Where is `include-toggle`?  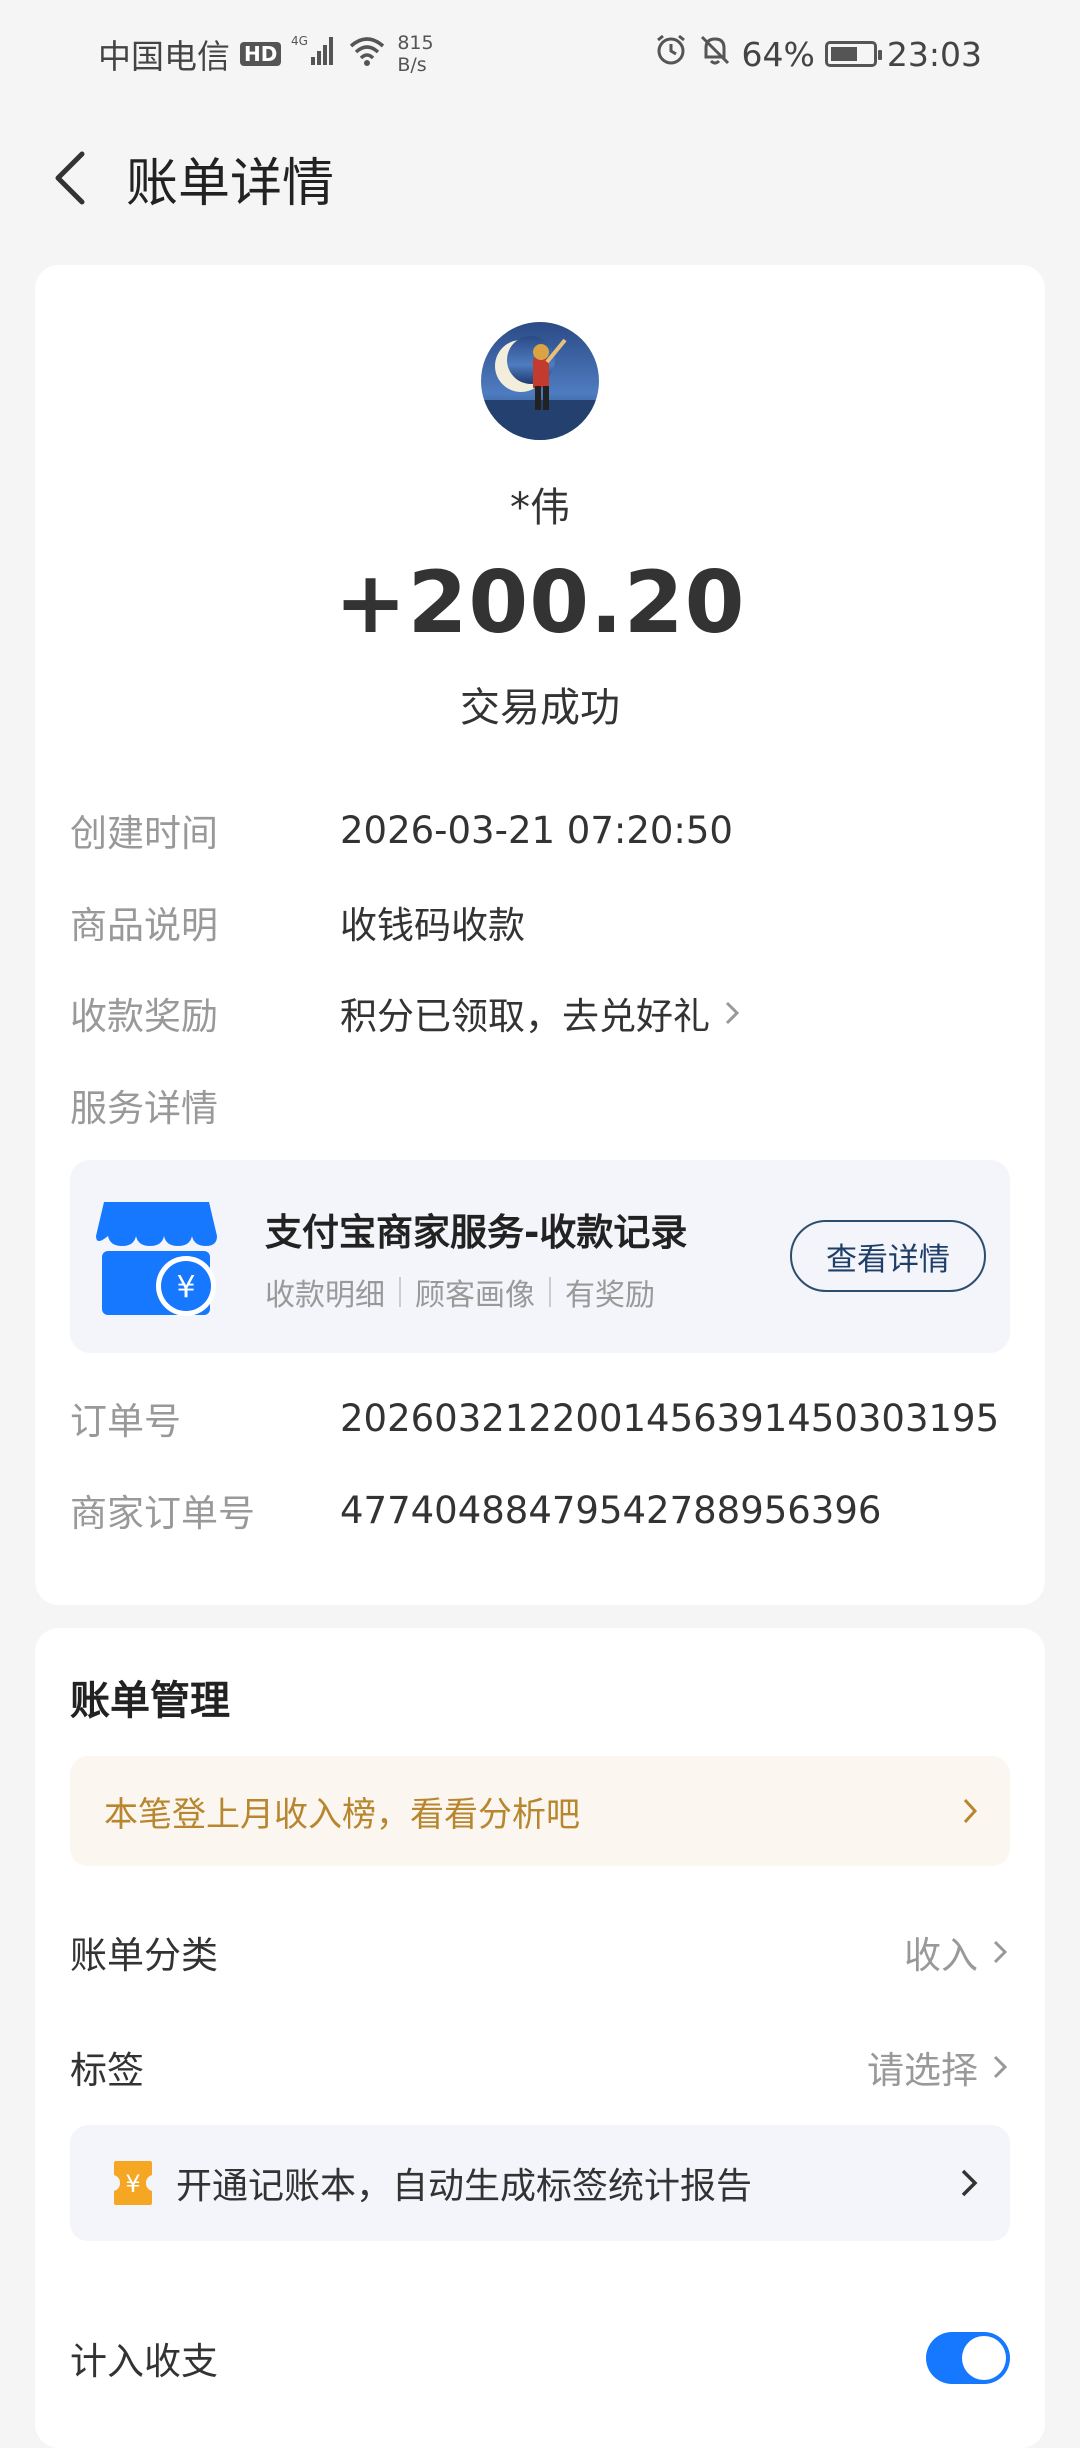 include-toggle is located at coordinates (968, 2358).